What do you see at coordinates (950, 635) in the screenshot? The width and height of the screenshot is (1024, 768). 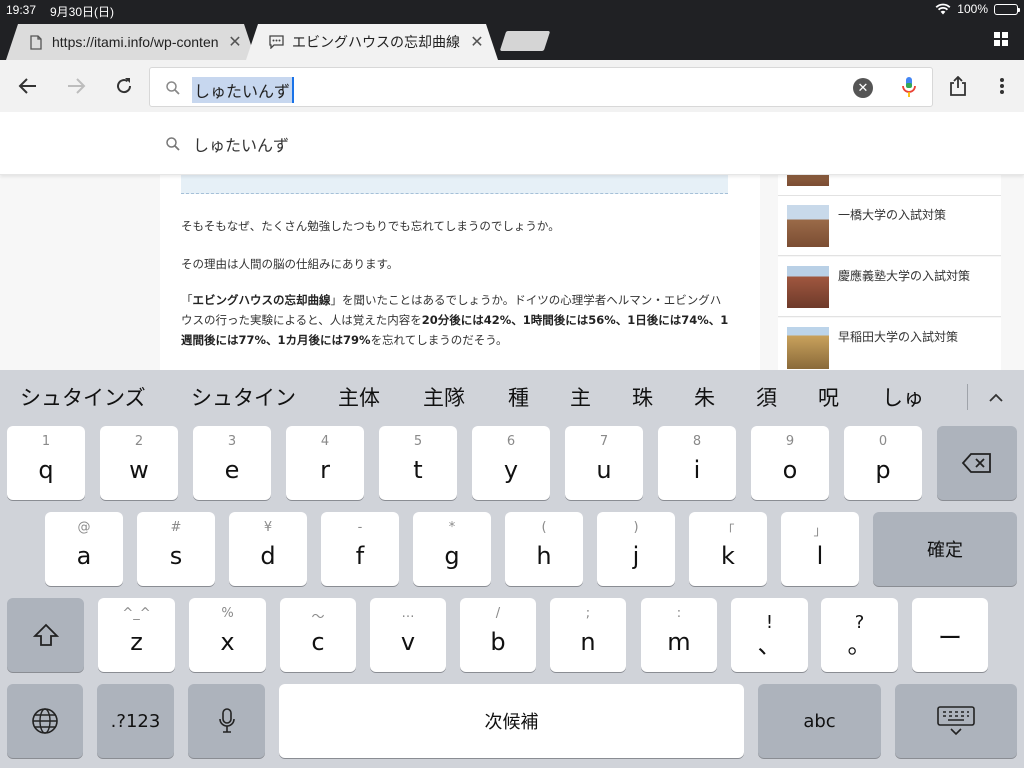 I see `key-long-vowel: ー` at bounding box center [950, 635].